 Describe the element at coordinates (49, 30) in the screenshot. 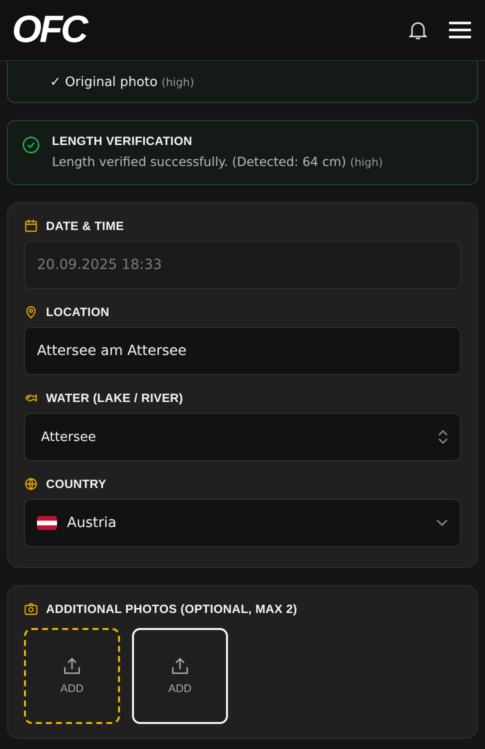

I see `logo: OFC` at that location.